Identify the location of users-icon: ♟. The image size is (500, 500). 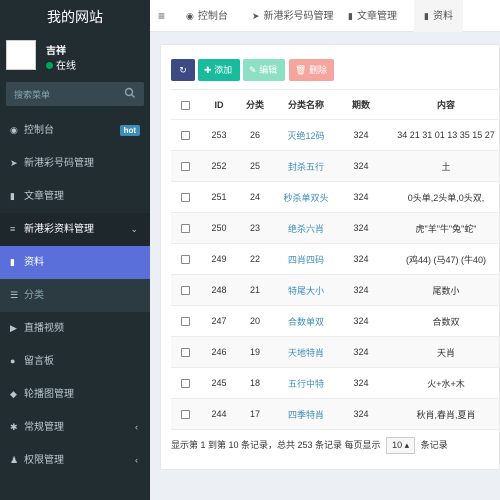
(14, 460).